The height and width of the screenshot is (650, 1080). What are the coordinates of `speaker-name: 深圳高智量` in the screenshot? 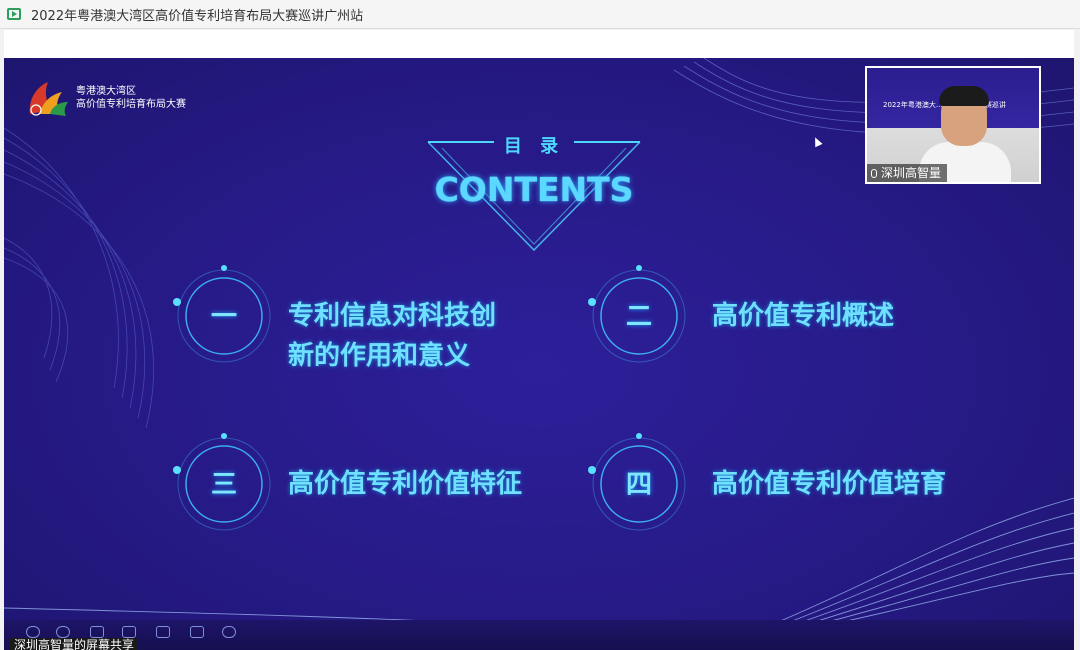 It's located at (911, 173).